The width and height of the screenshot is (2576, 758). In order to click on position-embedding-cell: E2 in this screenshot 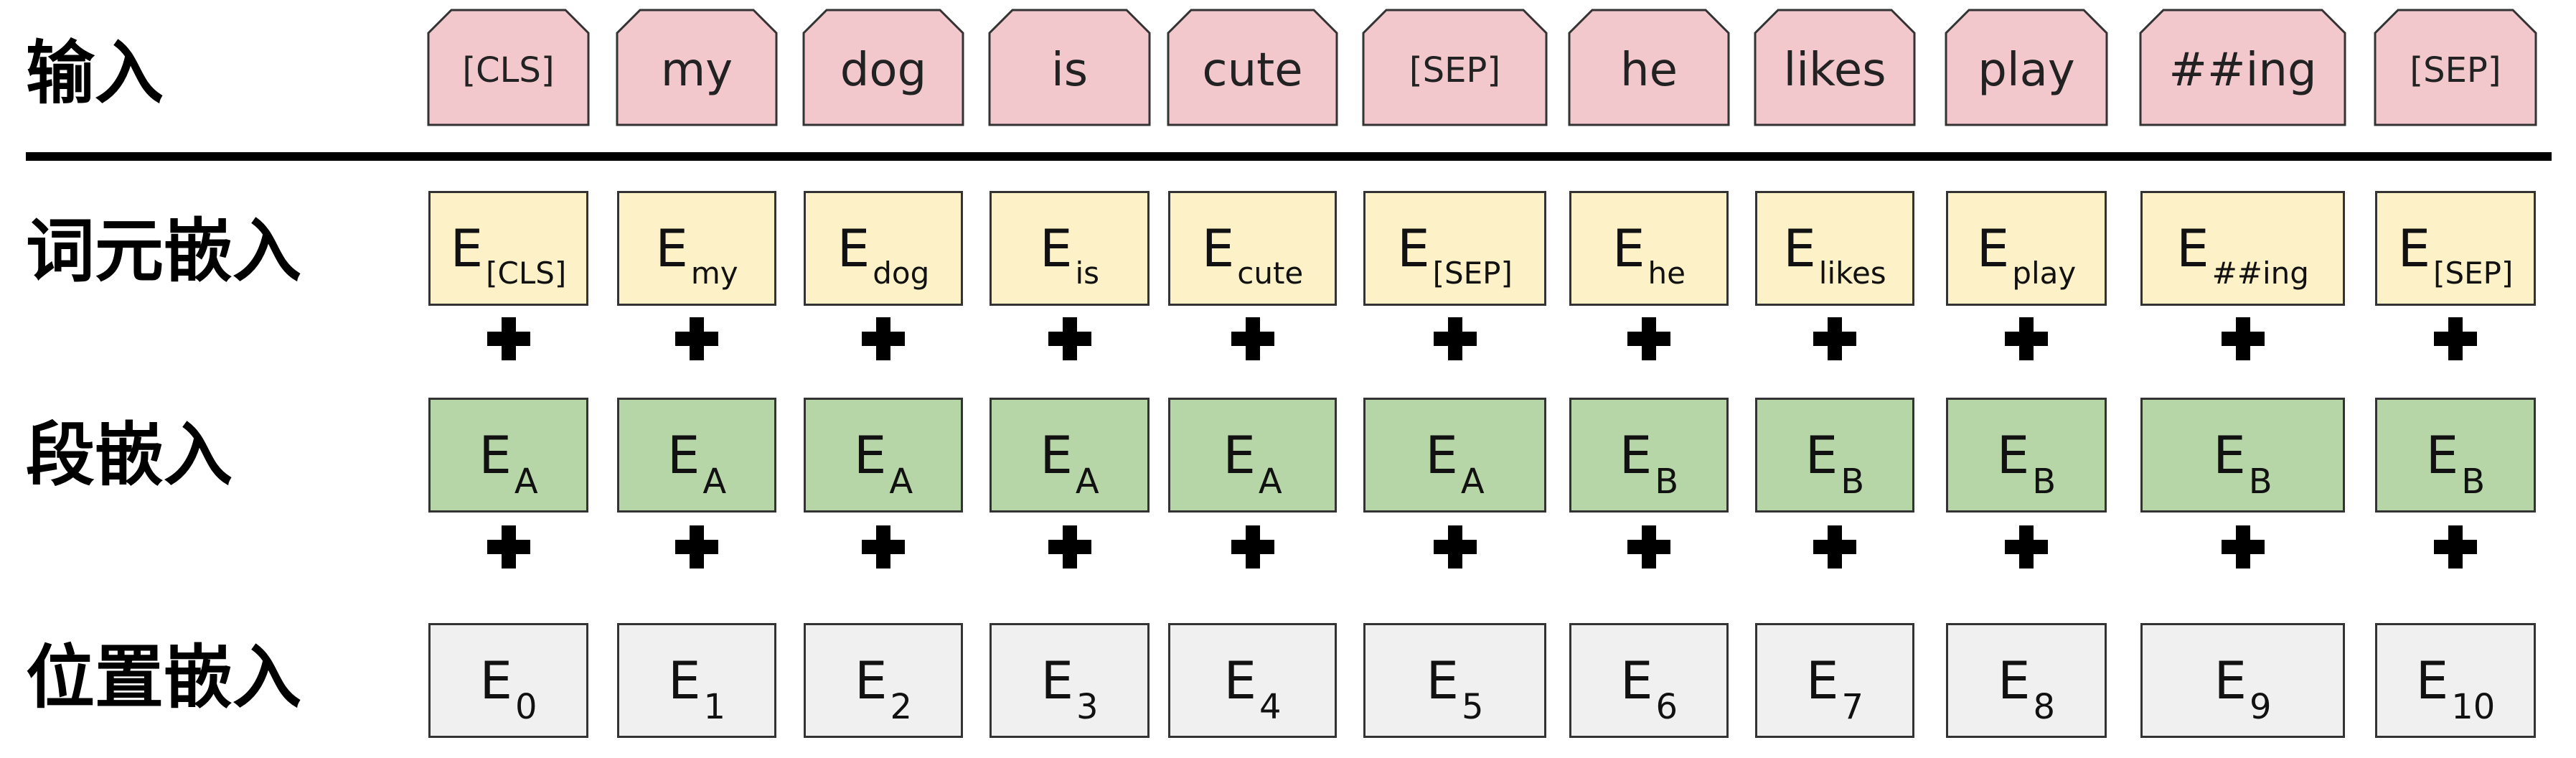, I will do `click(883, 680)`.